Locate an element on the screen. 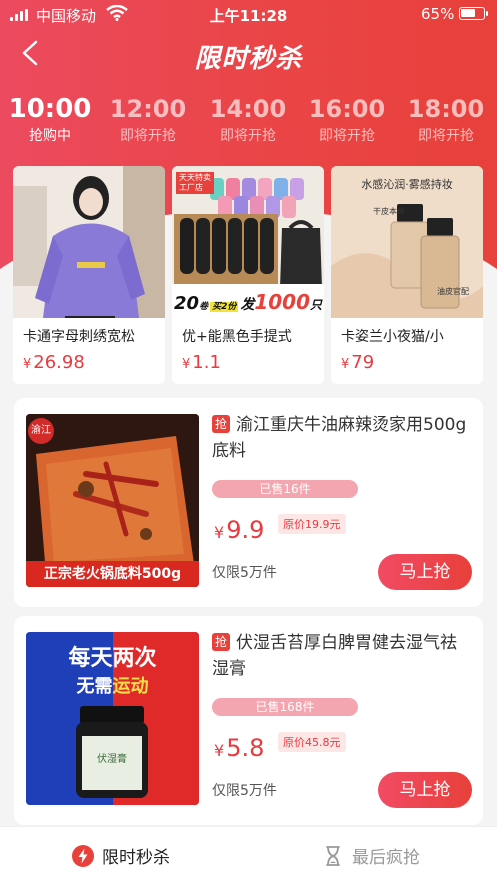 The width and height of the screenshot is (497, 883). tab-1800: 18:00 即将开抢 is located at coordinates (446, 119).